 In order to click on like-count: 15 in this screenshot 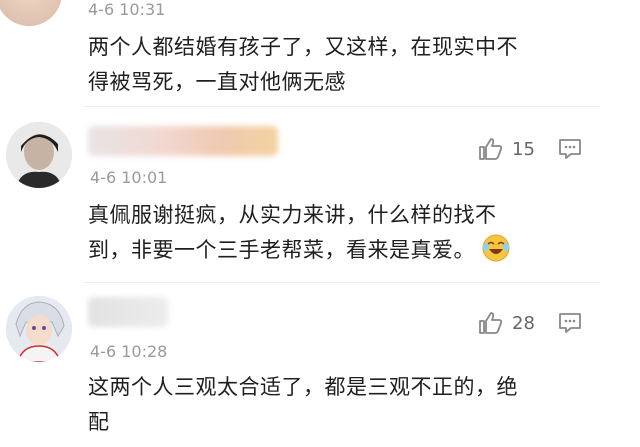, I will do `click(523, 149)`.